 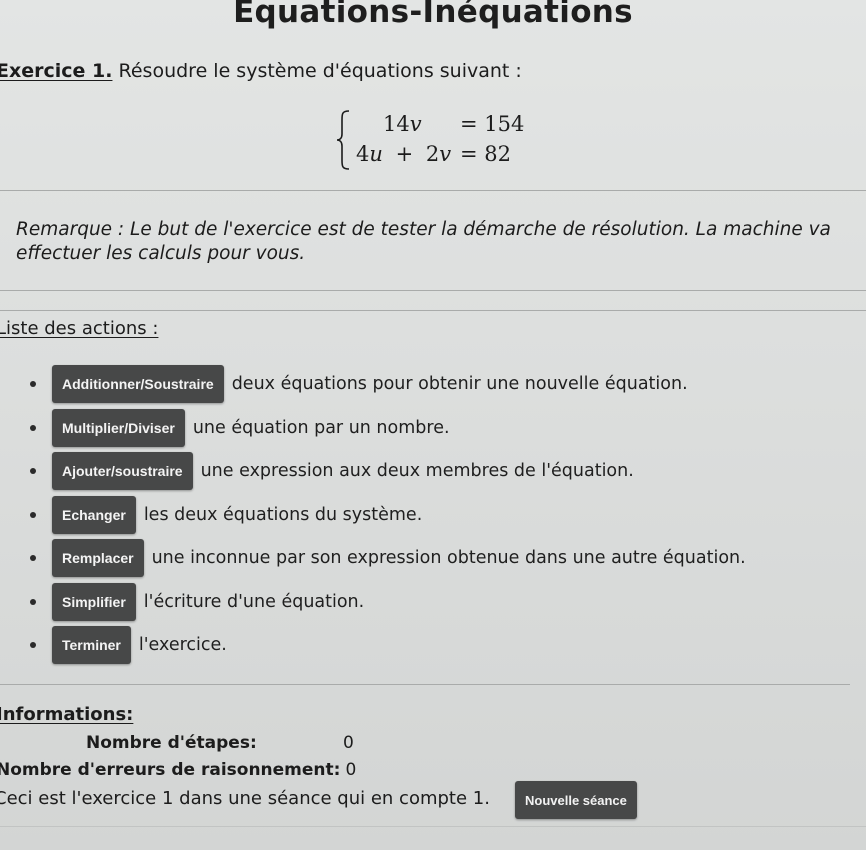 What do you see at coordinates (432, 154) in the screenshot?
I see `eq2-term2-coefficient: 2` at bounding box center [432, 154].